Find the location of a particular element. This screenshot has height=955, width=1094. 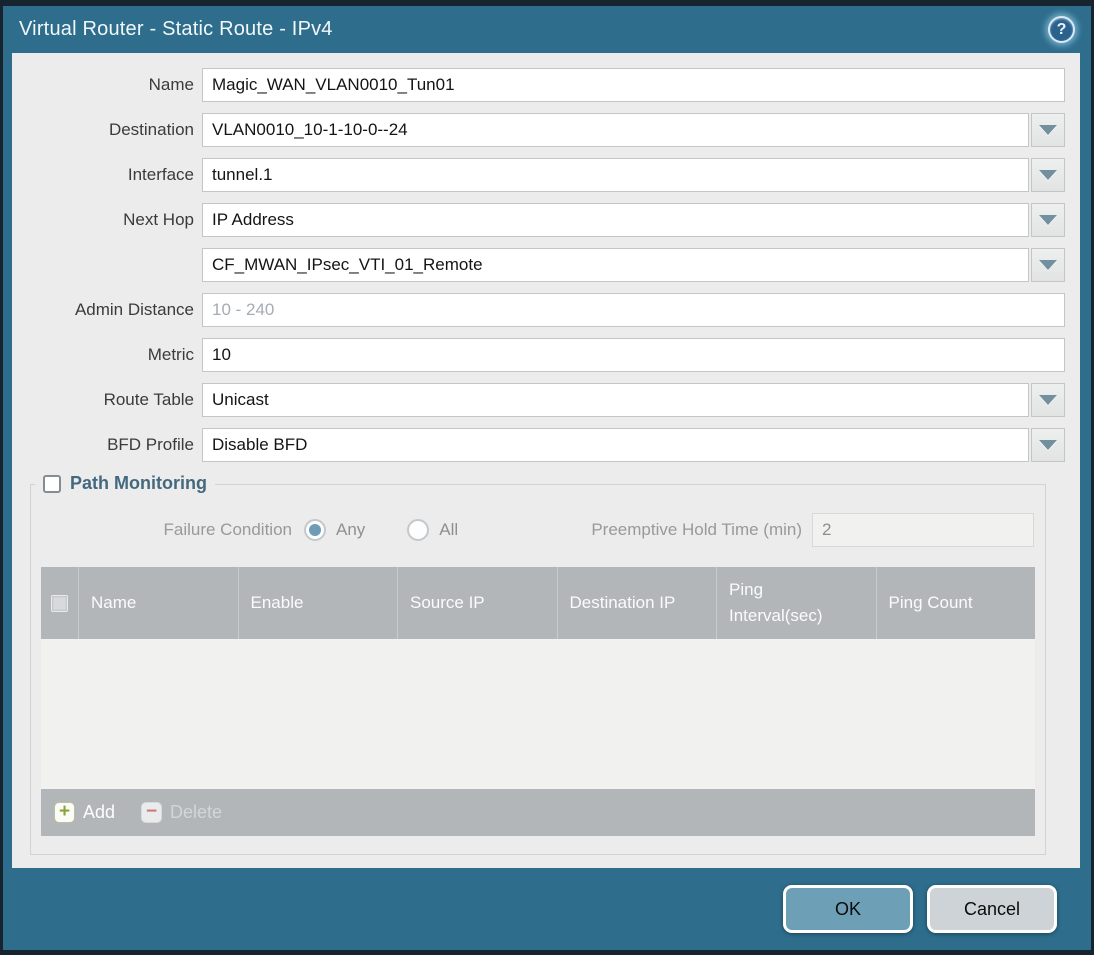

path-monitoring-title: Path Monitoring is located at coordinates (138, 483).